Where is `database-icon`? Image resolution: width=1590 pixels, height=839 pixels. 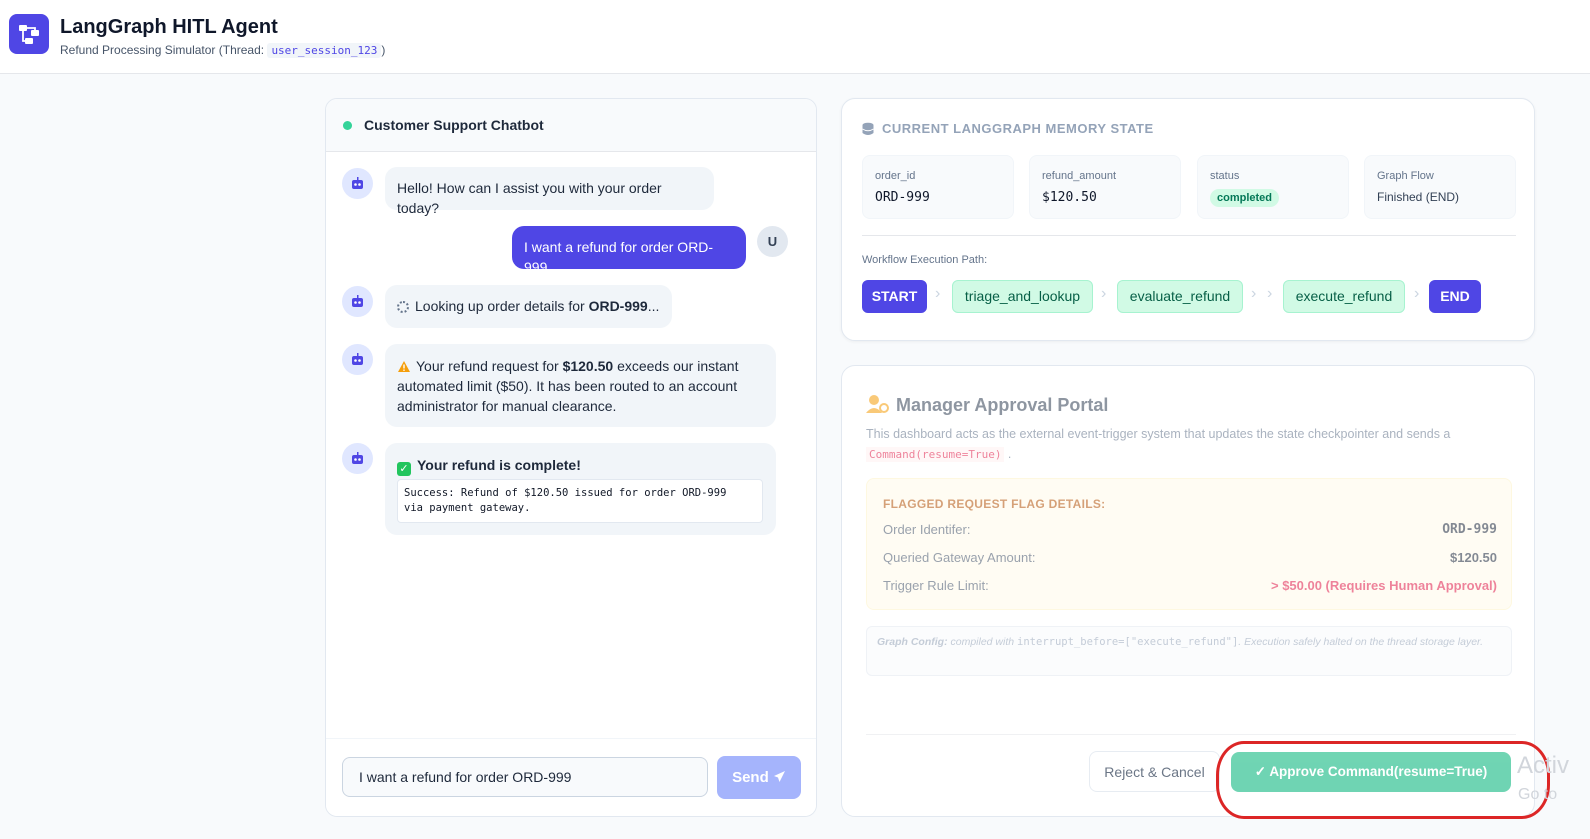 database-icon is located at coordinates (868, 128).